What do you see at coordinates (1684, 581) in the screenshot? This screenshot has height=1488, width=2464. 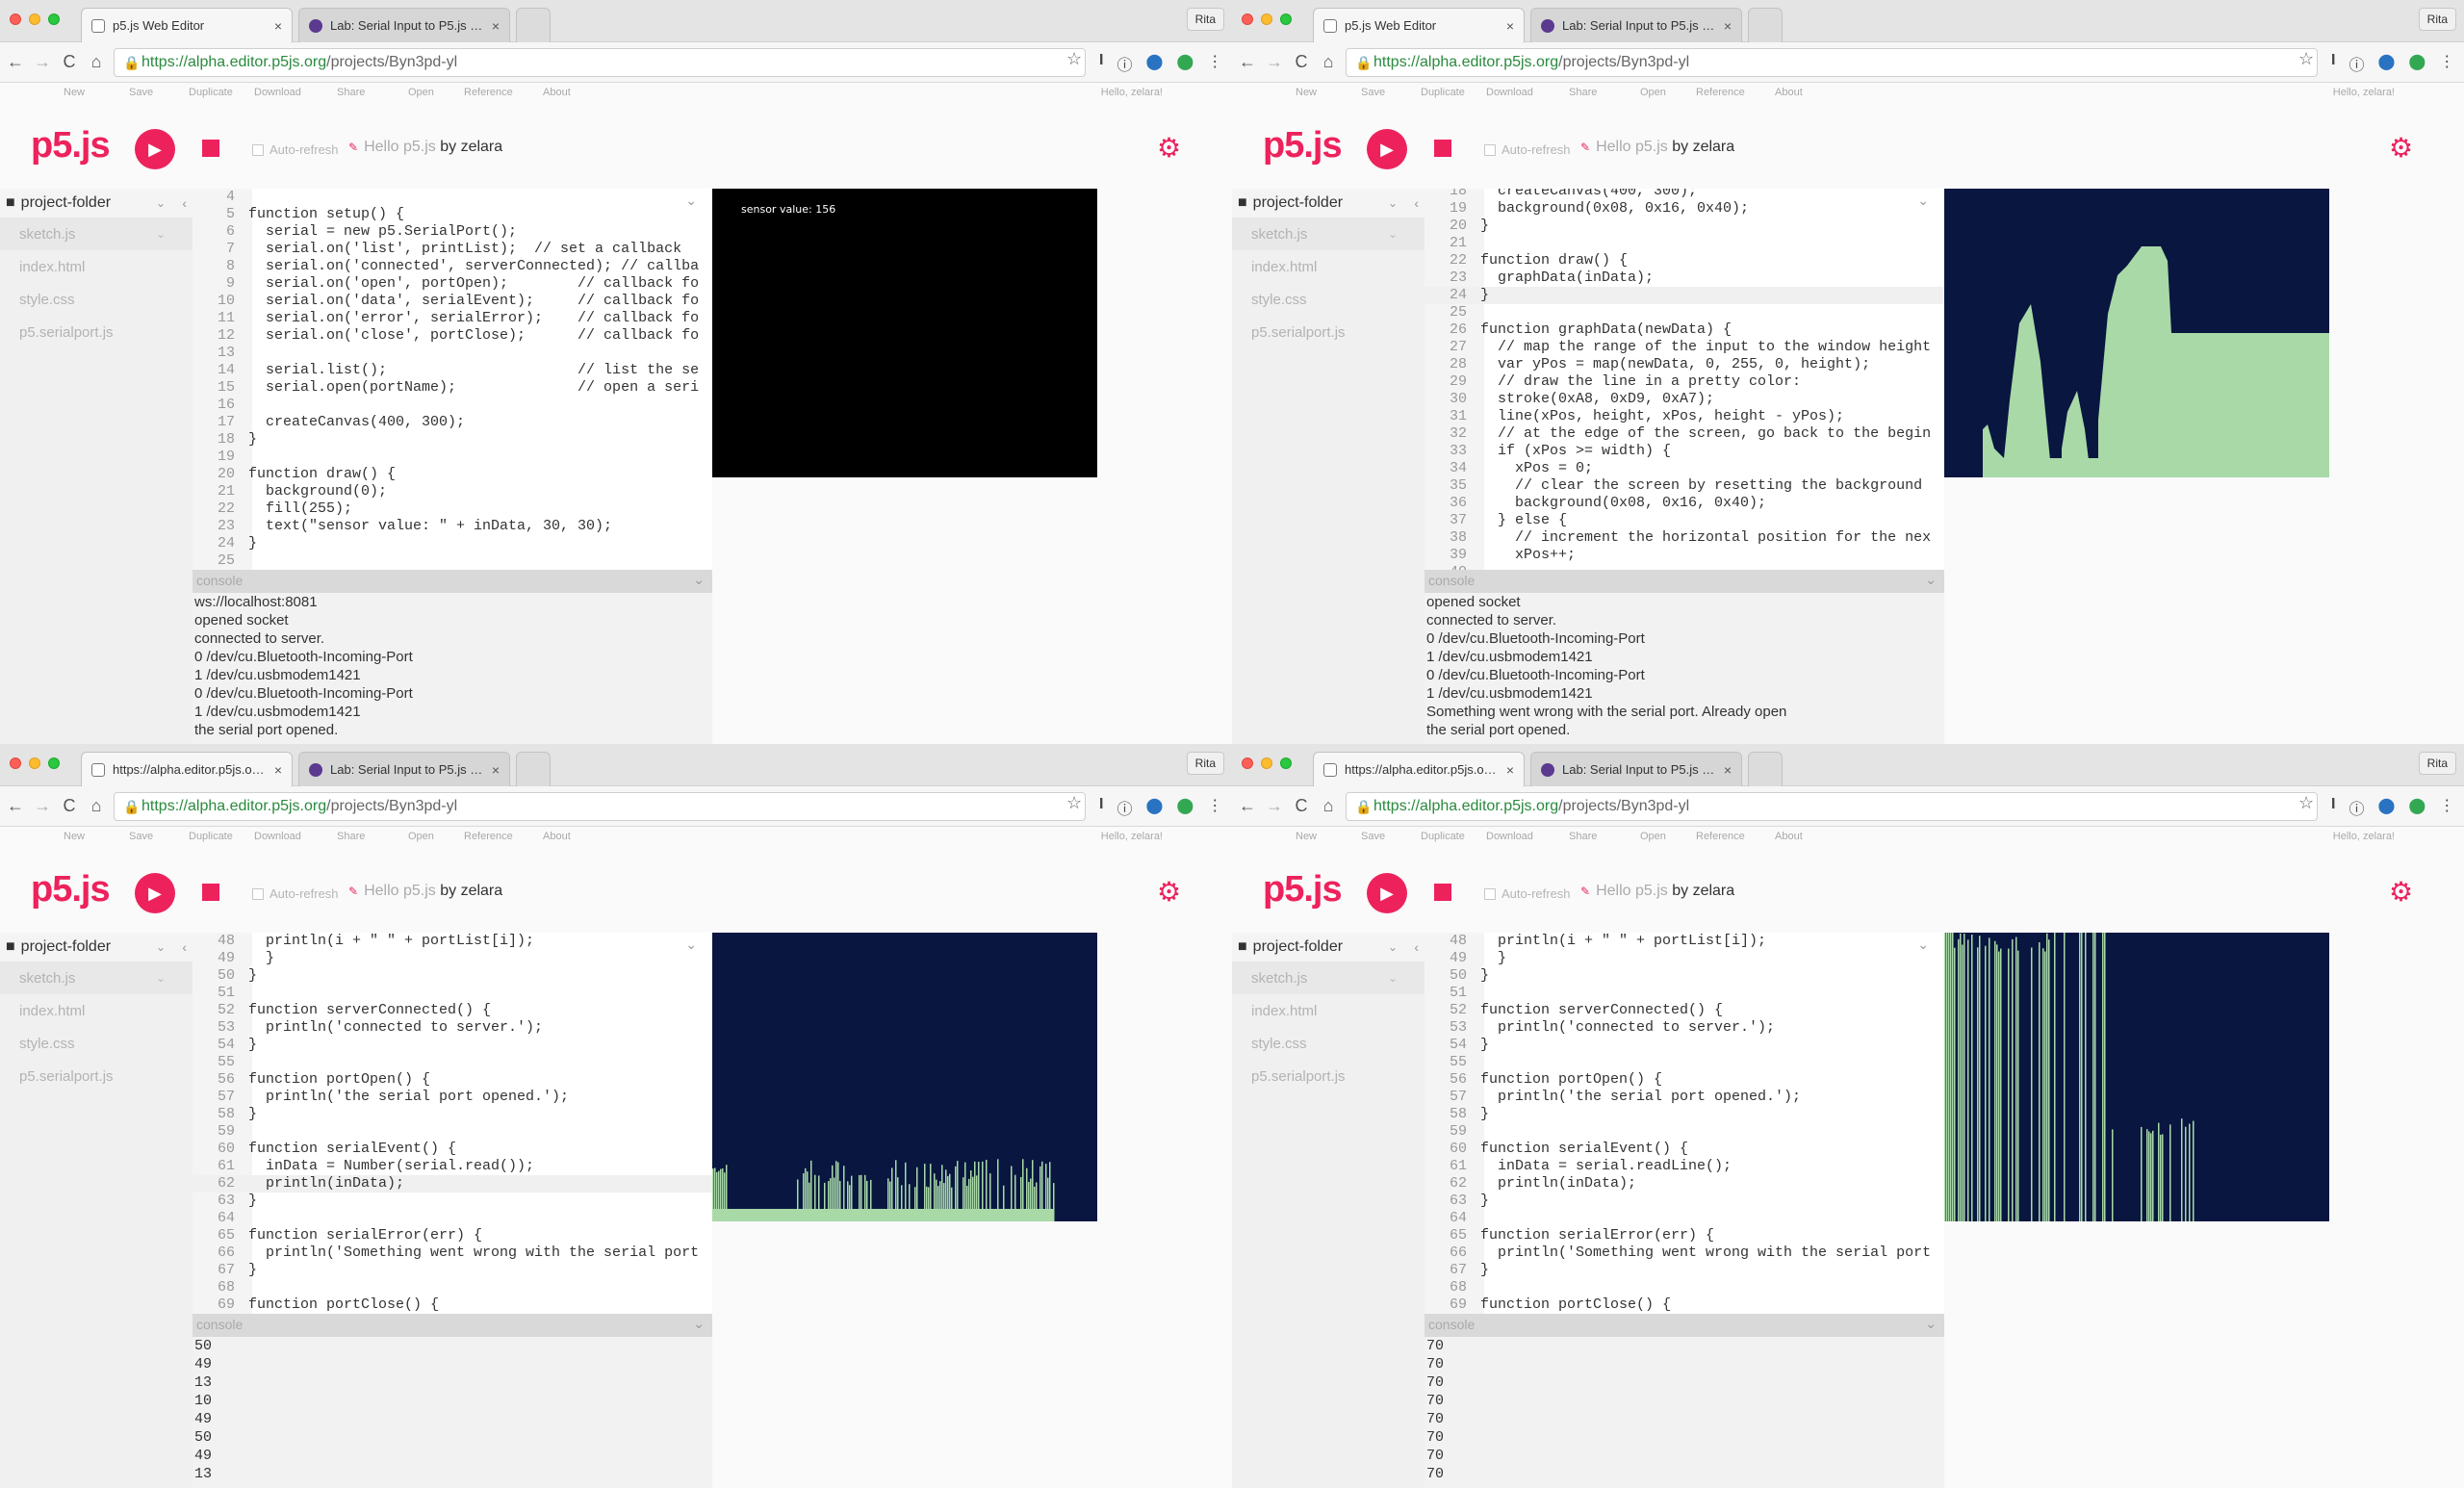 I see `console-header: console ⌄` at bounding box center [1684, 581].